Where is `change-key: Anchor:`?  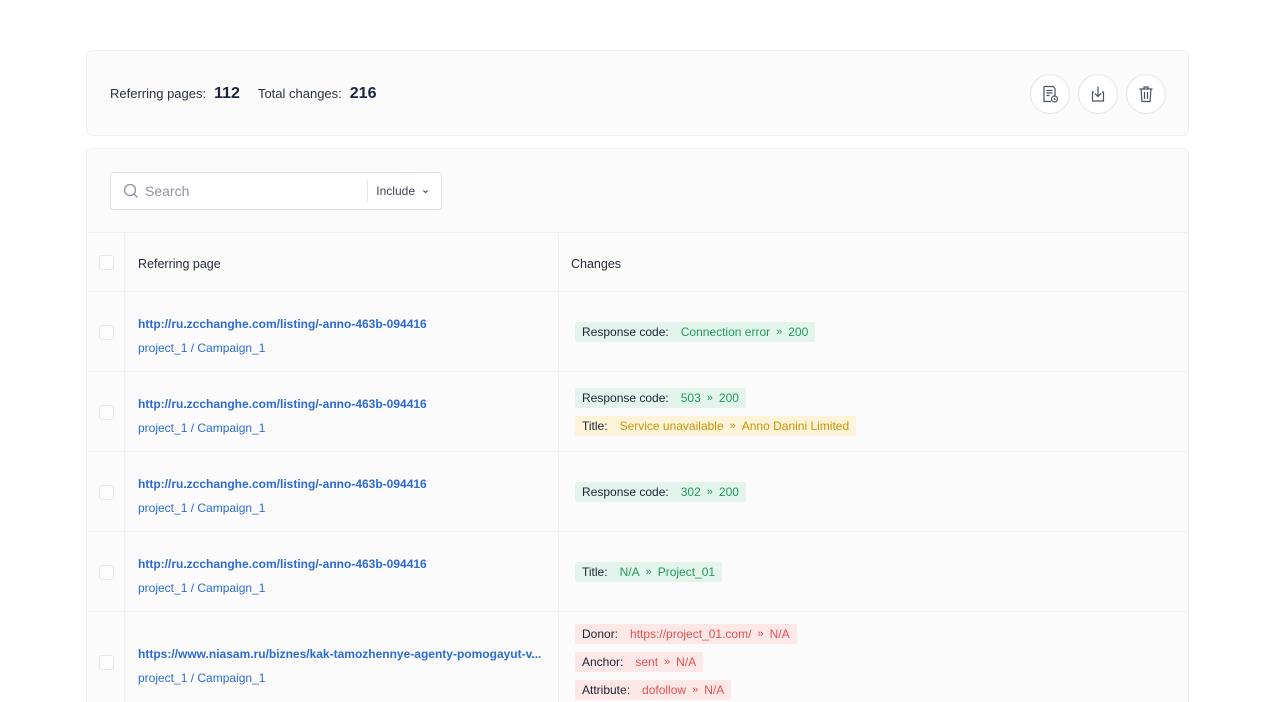 change-key: Anchor: is located at coordinates (603, 662).